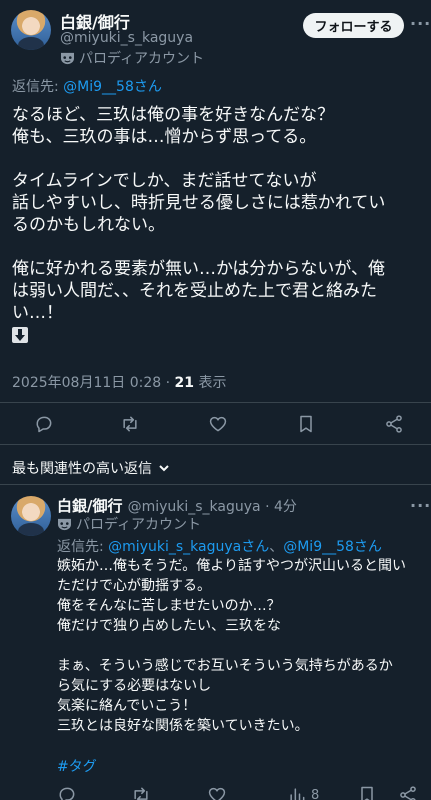 This screenshot has width=431, height=800. What do you see at coordinates (77, 766) in the screenshot?
I see `hashtag-link: #タグ` at bounding box center [77, 766].